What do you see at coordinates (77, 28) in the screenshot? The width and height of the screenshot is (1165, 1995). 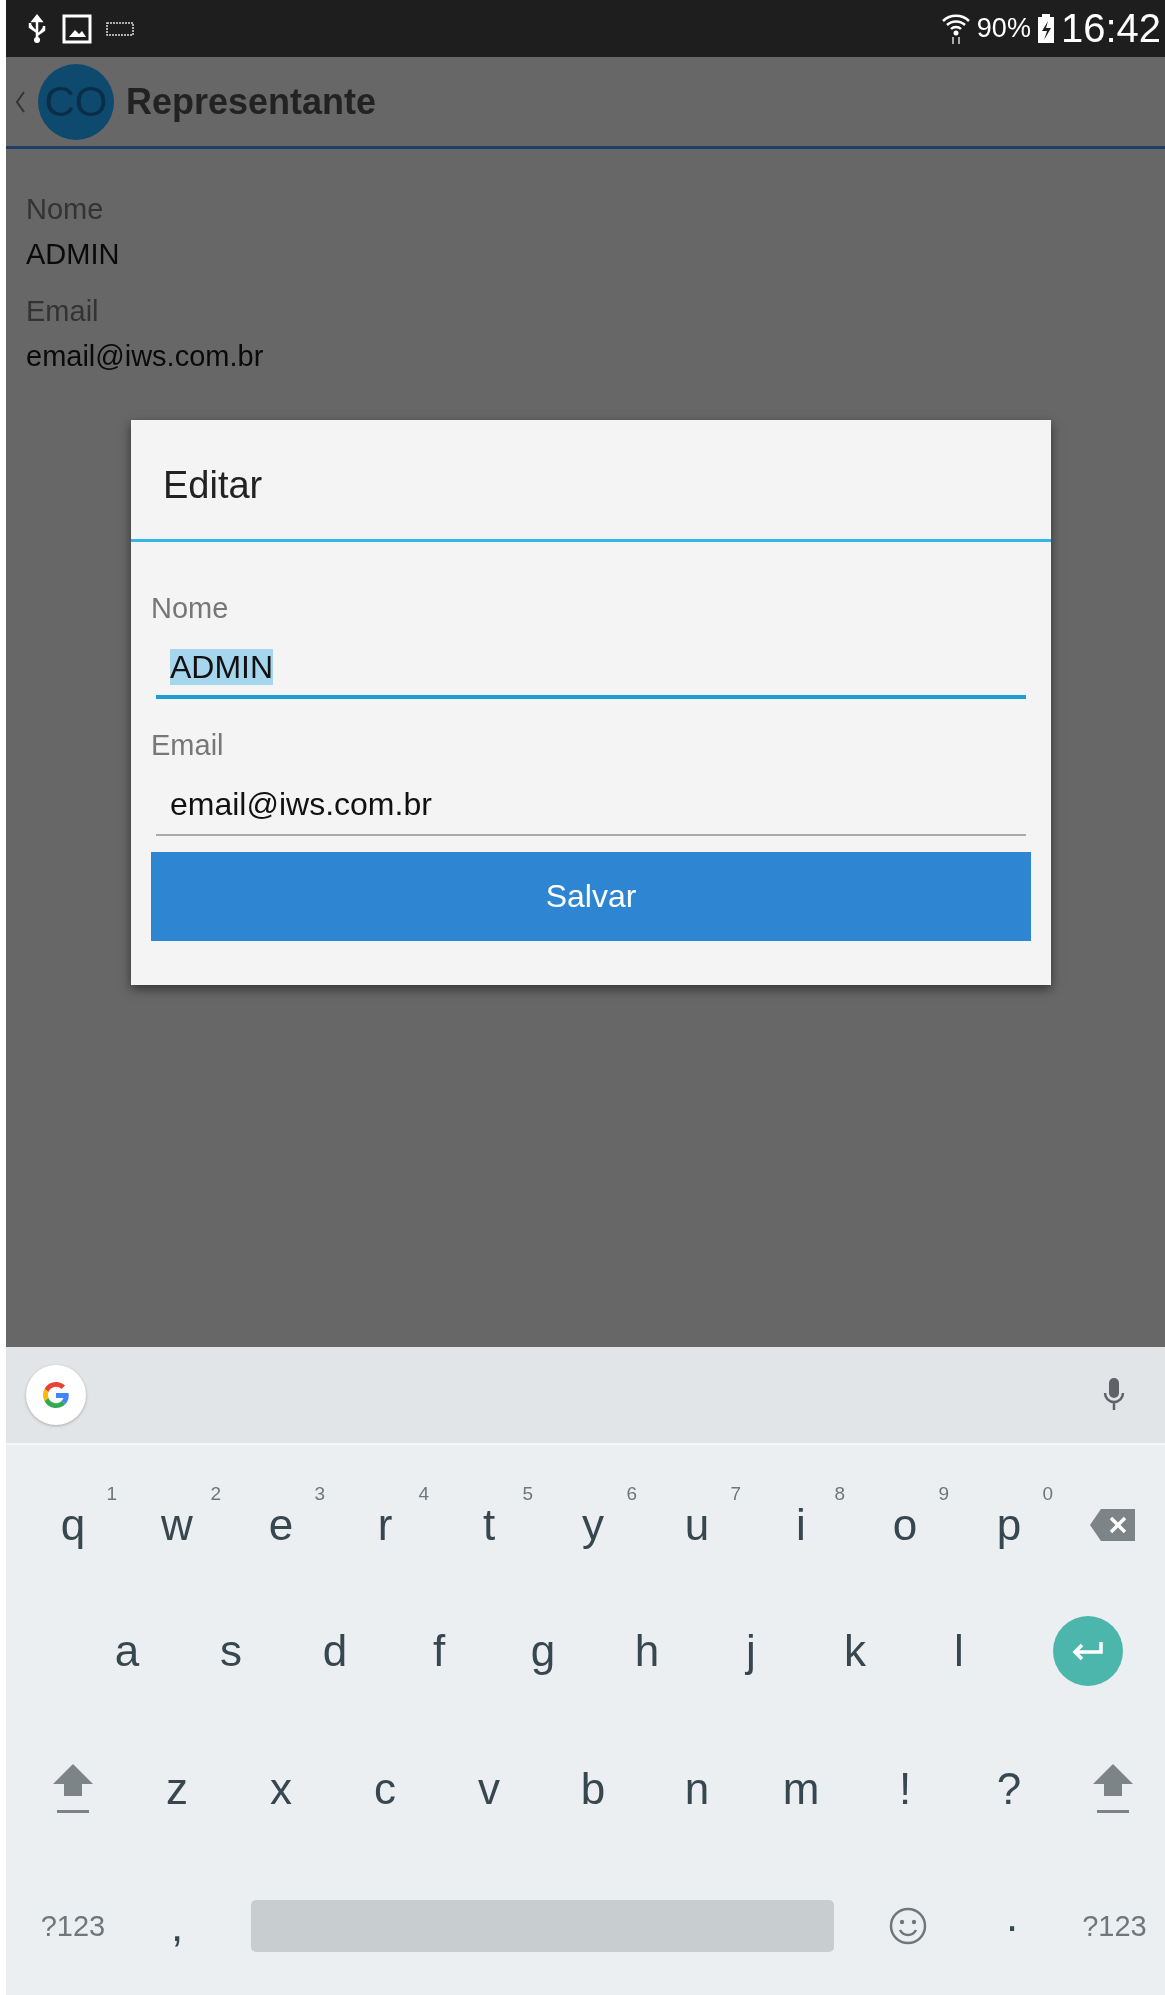 I see `image-icon` at bounding box center [77, 28].